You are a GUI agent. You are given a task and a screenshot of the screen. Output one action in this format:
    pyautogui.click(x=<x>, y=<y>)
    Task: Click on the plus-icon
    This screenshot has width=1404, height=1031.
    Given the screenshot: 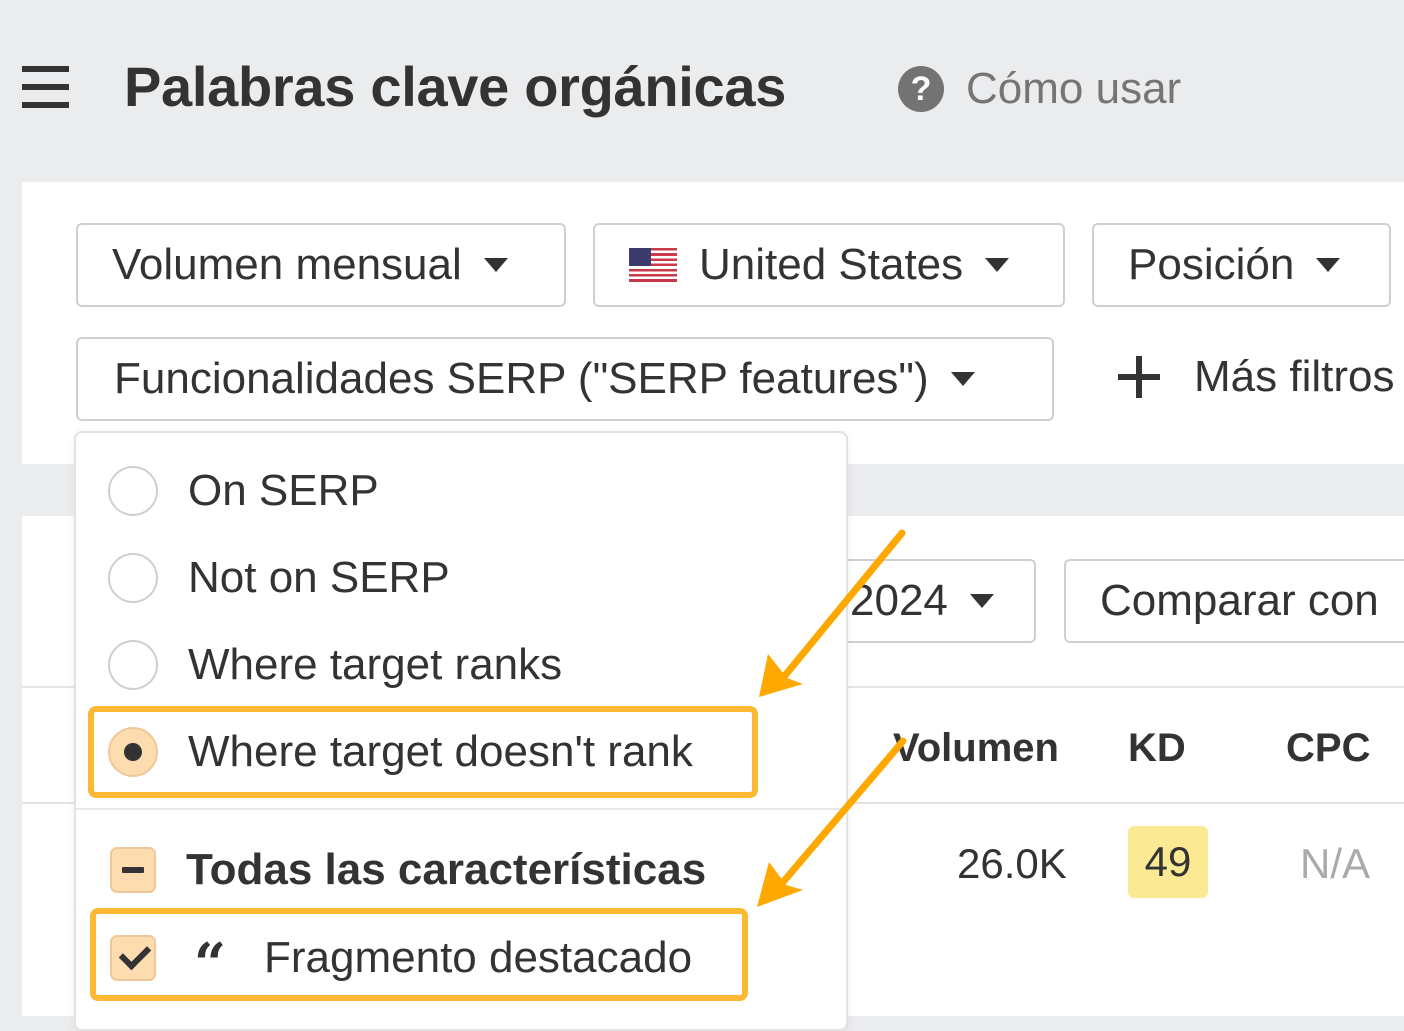 What is the action you would take?
    pyautogui.click(x=1139, y=377)
    